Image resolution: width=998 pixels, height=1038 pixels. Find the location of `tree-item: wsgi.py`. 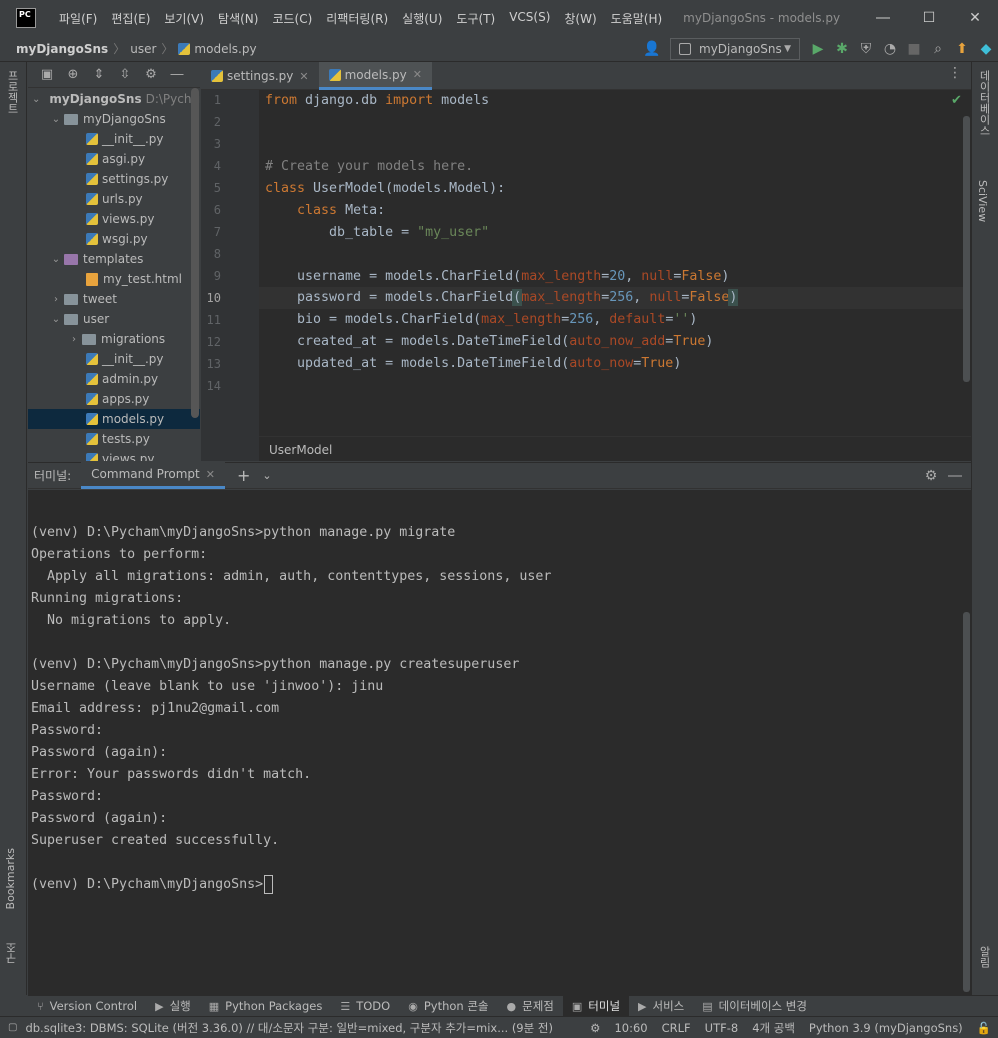

tree-item: wsgi.py is located at coordinates (114, 239).